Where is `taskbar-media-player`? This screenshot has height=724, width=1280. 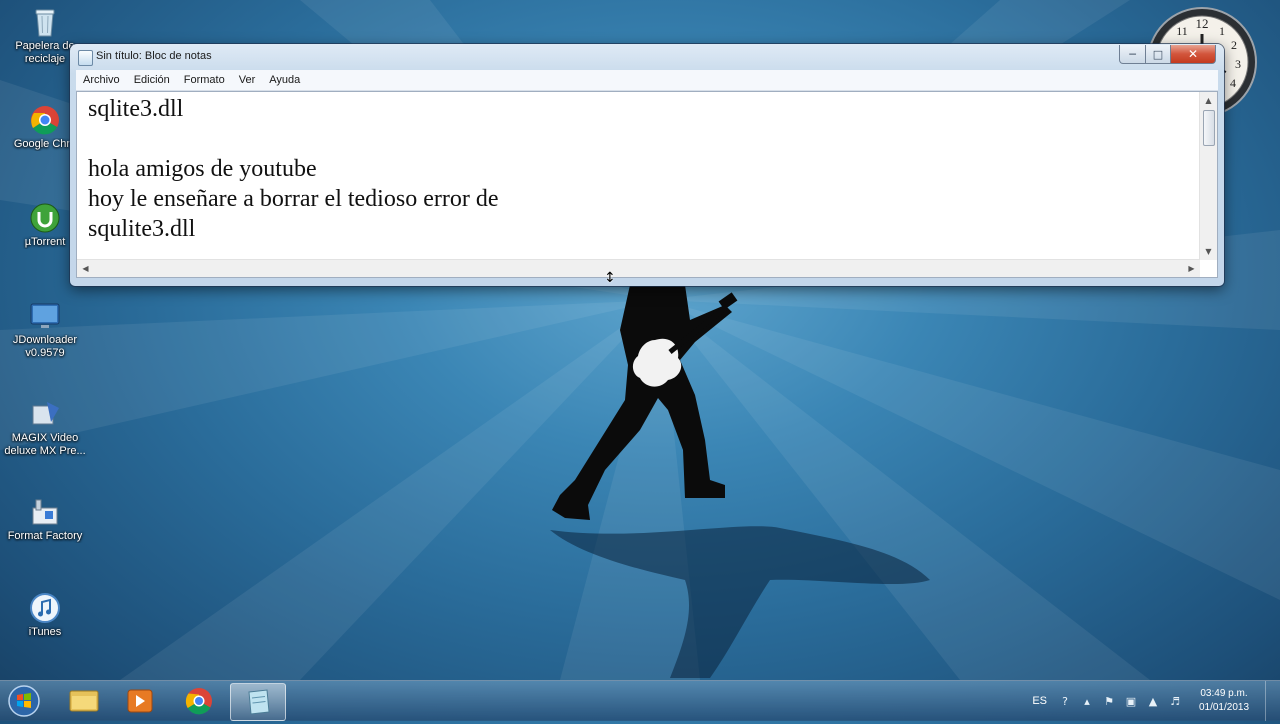
taskbar-media-player is located at coordinates (140, 701).